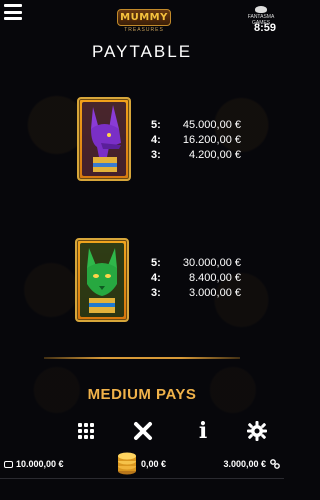  What do you see at coordinates (13, 12) in the screenshot?
I see `hamburger-menu-icon` at bounding box center [13, 12].